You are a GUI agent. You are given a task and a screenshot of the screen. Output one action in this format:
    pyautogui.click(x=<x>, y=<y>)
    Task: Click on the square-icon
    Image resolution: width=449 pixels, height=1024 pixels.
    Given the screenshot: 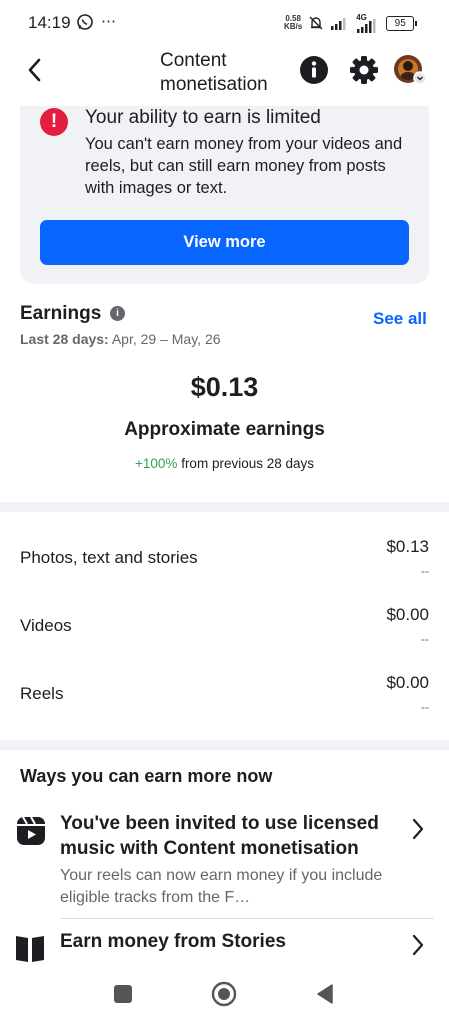 What is the action you would take?
    pyautogui.click(x=123, y=994)
    